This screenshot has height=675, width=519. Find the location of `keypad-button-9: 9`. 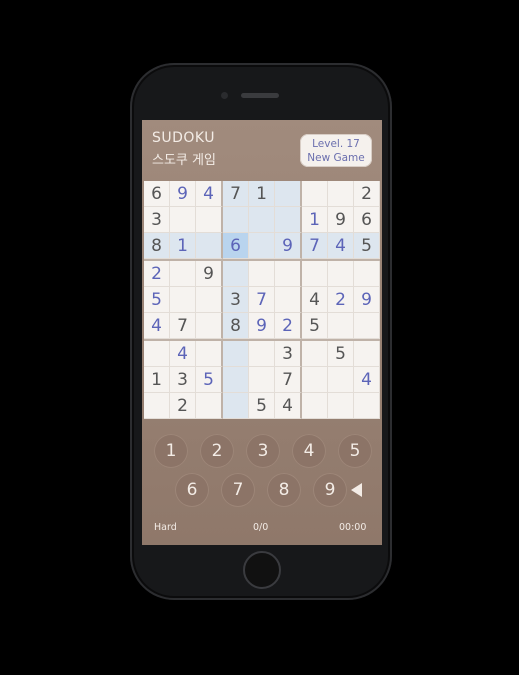

keypad-button-9: 9 is located at coordinates (330, 490).